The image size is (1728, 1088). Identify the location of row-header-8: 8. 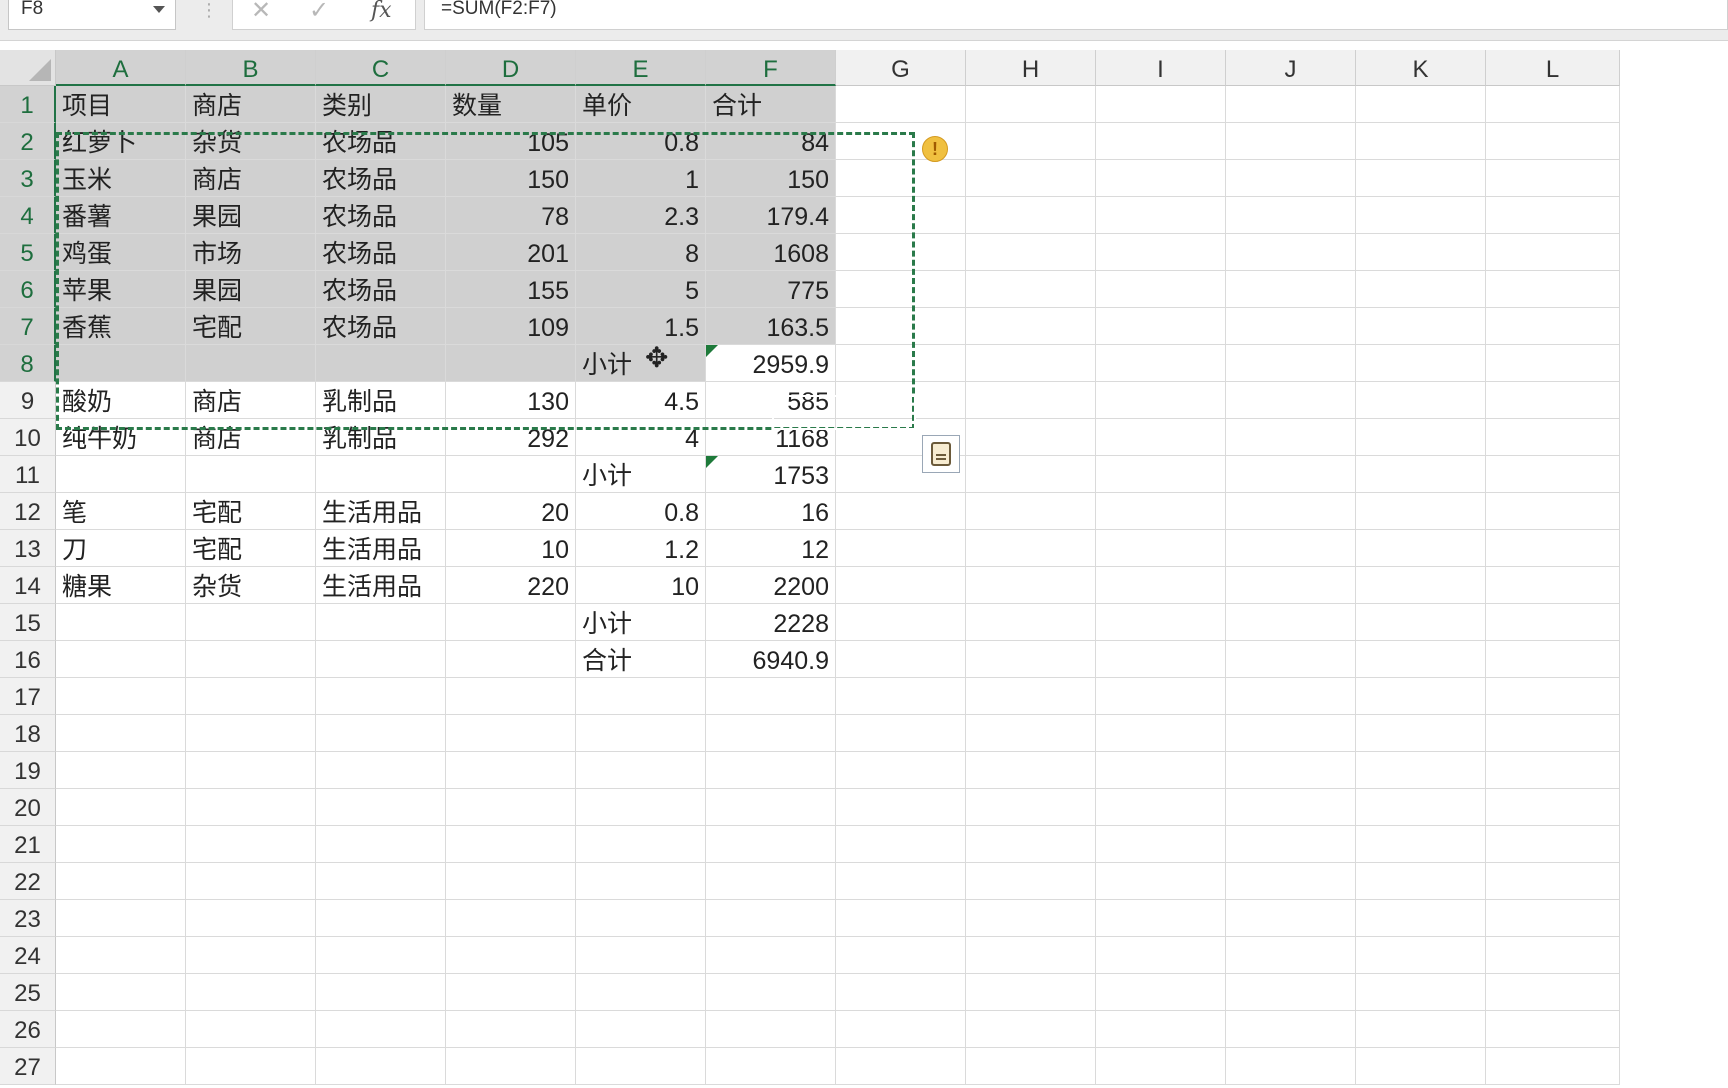
(28, 363).